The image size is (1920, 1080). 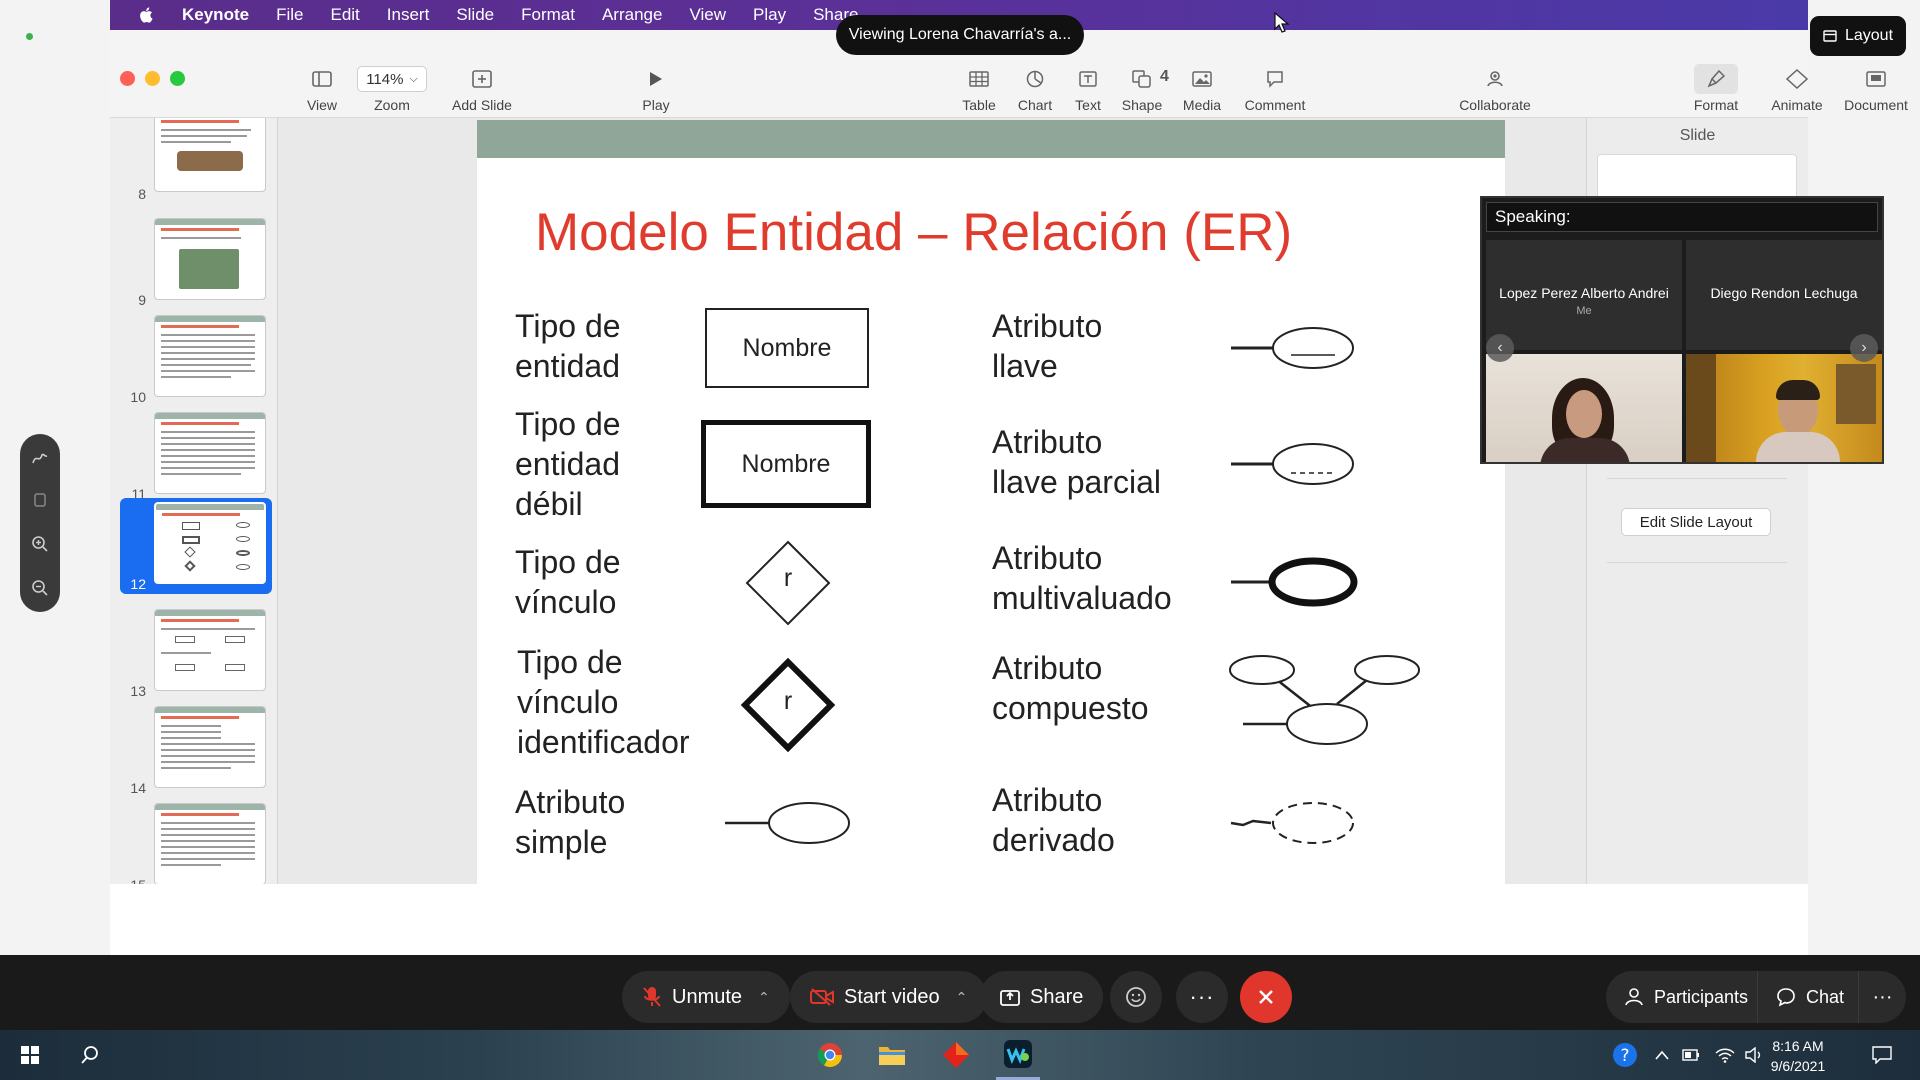 What do you see at coordinates (1076, 462) in the screenshot?
I see `label-partial-key-attribute: Atributo llave parcial` at bounding box center [1076, 462].